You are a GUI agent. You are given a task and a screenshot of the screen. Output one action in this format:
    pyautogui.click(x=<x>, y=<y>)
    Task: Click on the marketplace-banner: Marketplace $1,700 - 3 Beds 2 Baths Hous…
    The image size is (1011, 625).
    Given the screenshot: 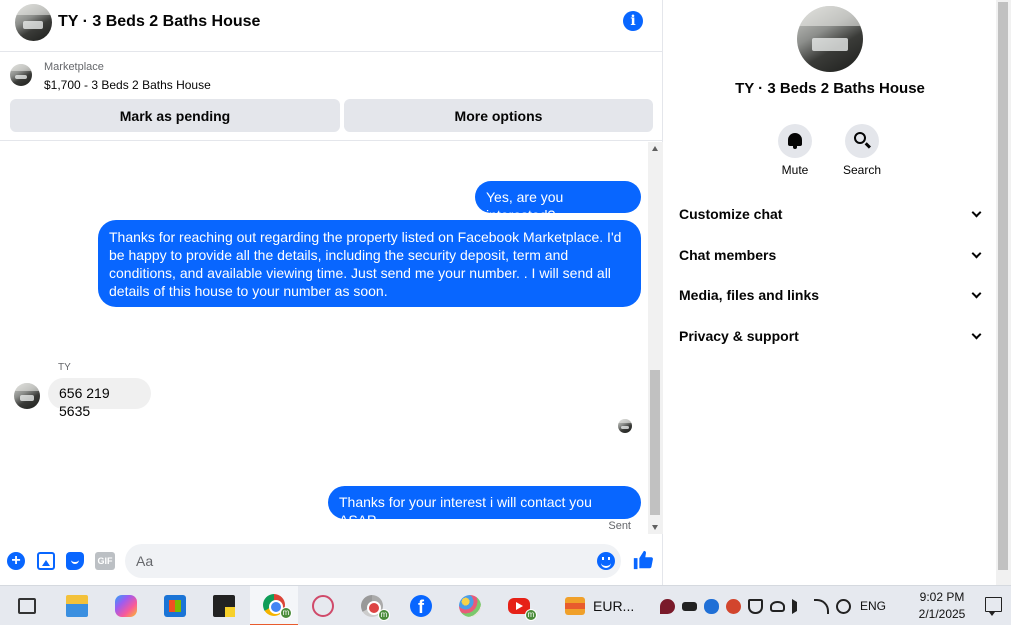 What is the action you would take?
    pyautogui.click(x=331, y=96)
    